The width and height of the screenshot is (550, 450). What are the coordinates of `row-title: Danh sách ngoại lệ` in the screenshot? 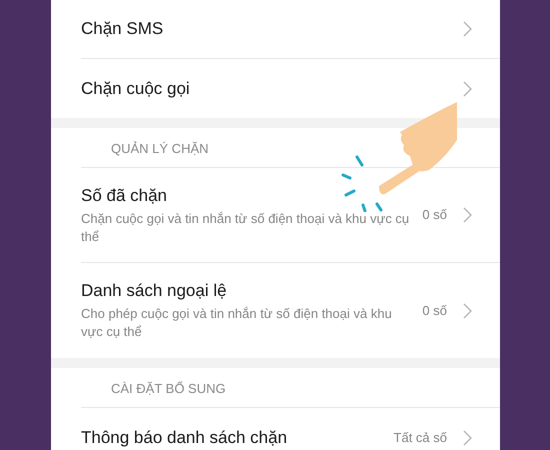 It's located at (154, 291).